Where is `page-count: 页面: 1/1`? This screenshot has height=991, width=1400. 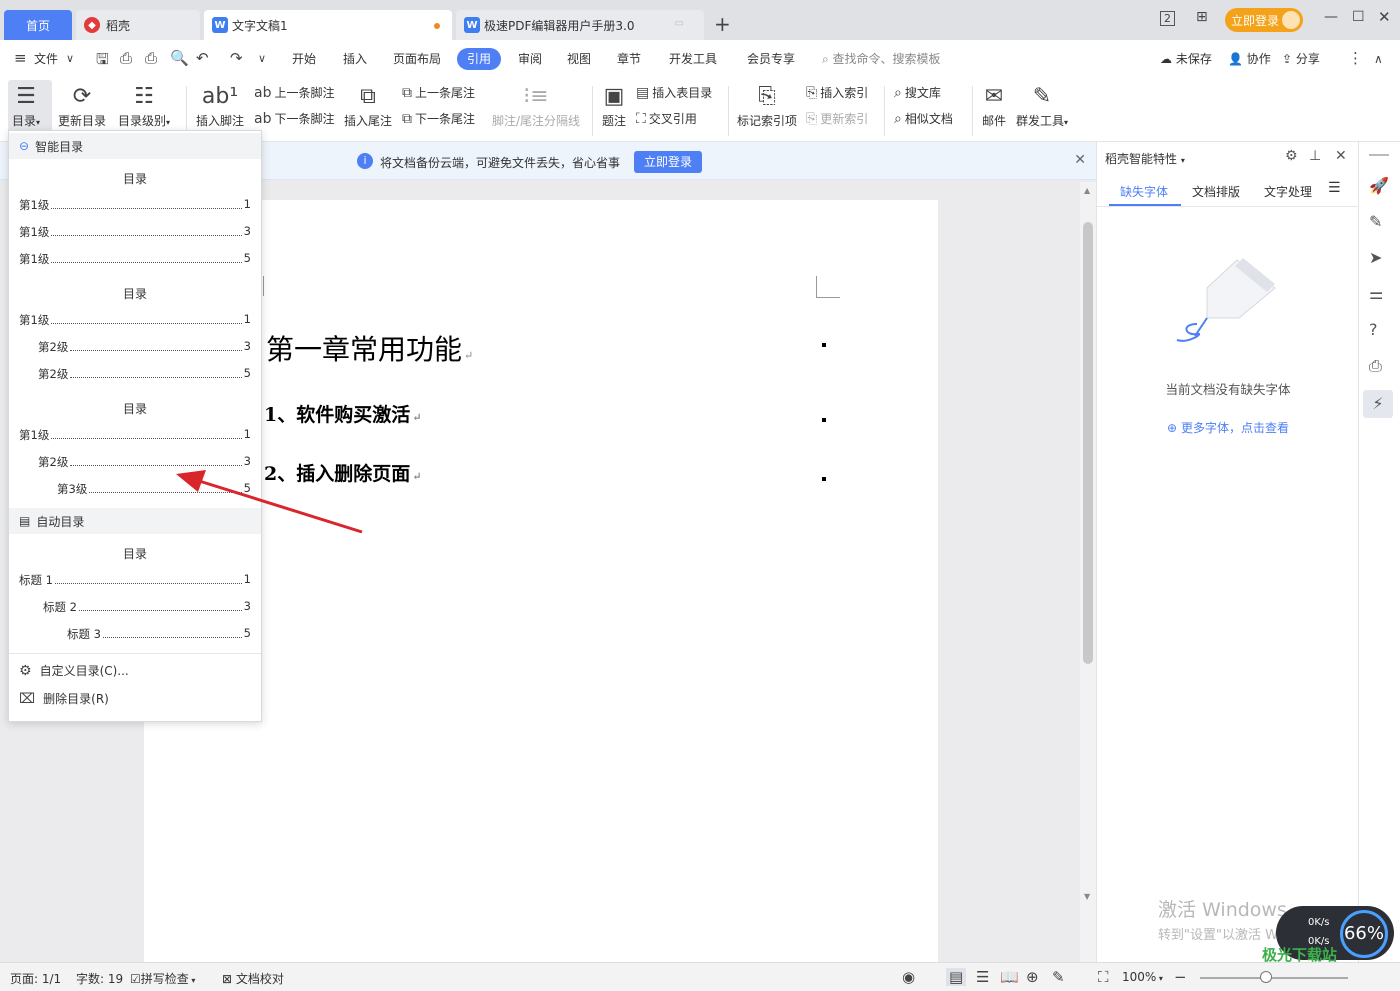 page-count: 页面: 1/1 is located at coordinates (35, 978).